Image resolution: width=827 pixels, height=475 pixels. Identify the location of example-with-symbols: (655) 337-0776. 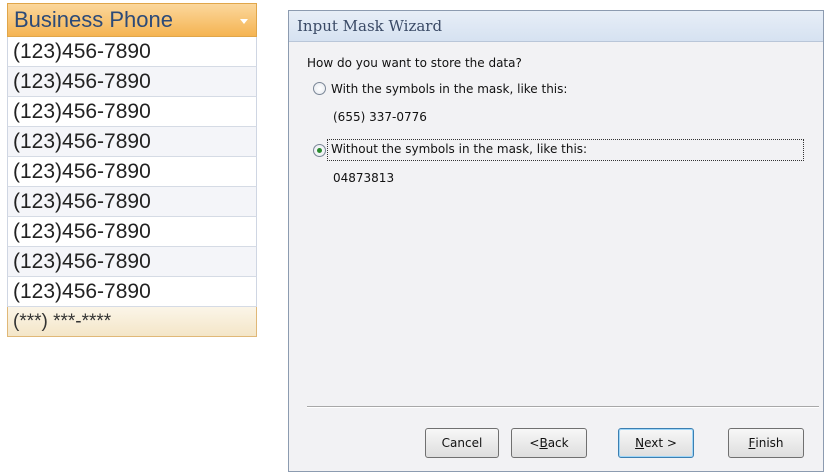
(380, 117).